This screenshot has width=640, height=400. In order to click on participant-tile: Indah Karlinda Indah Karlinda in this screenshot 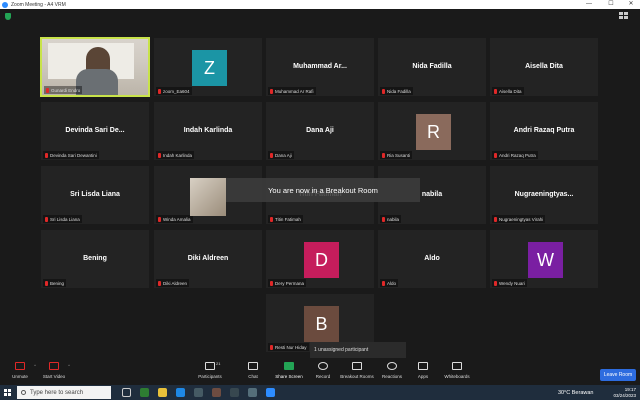, I will do `click(208, 131)`.